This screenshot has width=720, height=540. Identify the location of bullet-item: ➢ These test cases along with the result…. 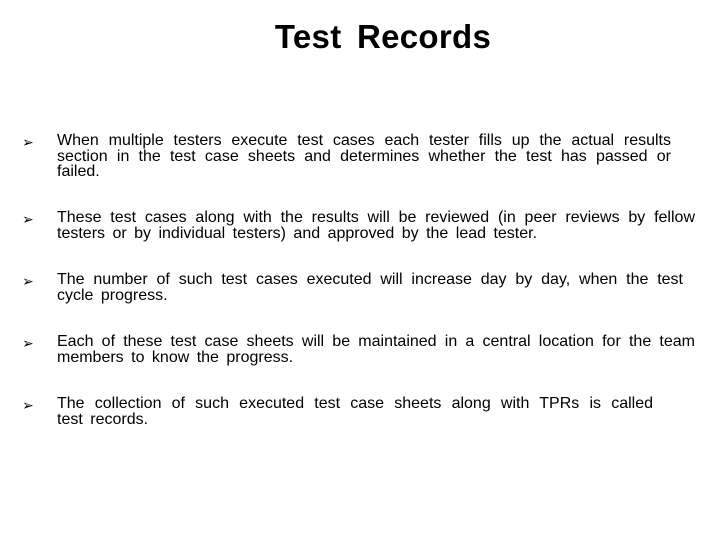
(362, 225).